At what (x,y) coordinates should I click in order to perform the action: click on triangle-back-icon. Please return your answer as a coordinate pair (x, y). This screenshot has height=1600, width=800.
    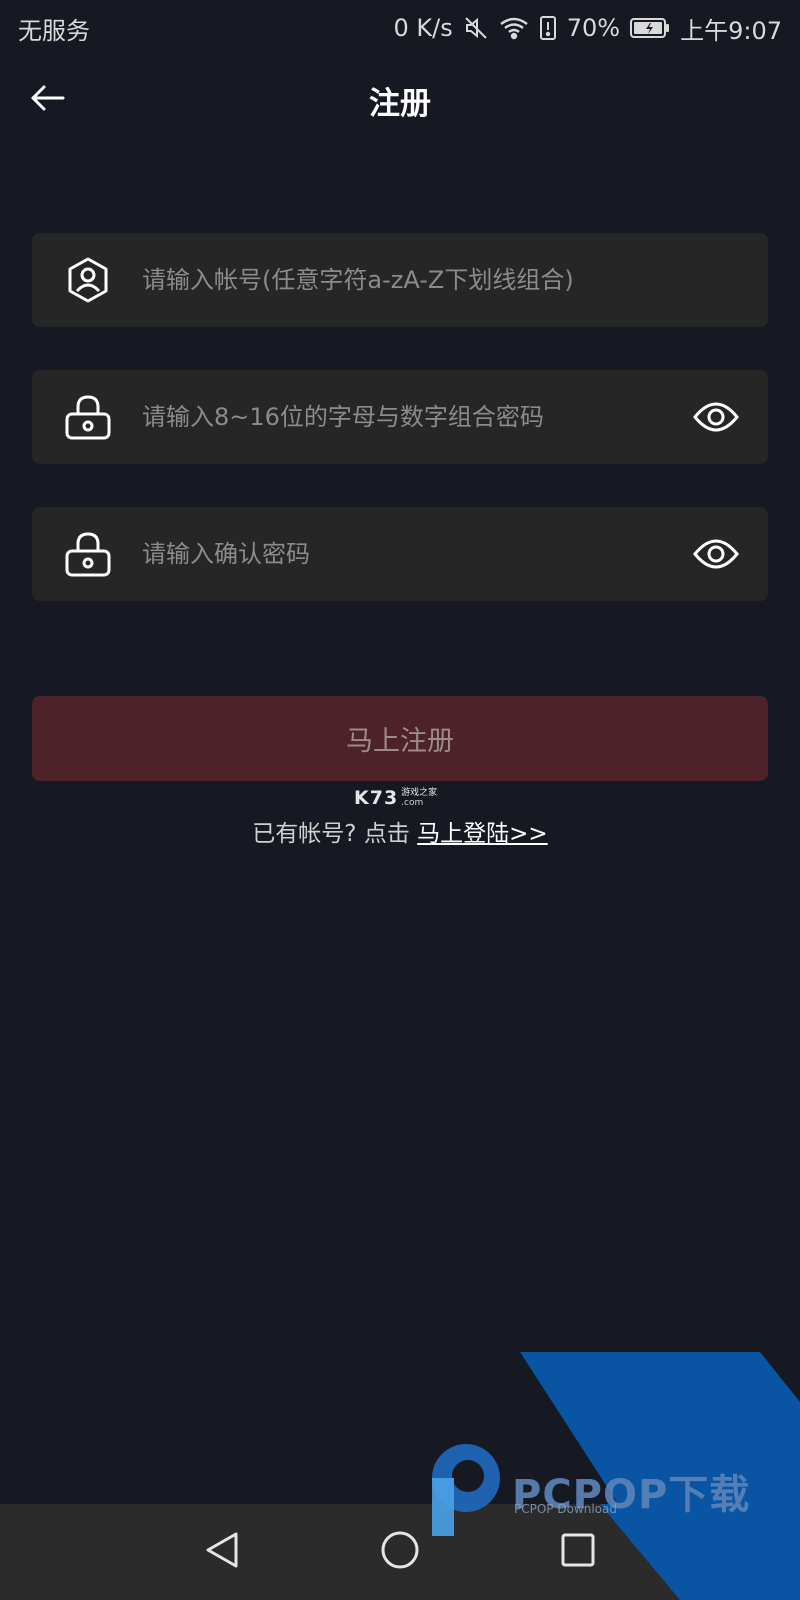
    Looking at the image, I should click on (222, 1552).